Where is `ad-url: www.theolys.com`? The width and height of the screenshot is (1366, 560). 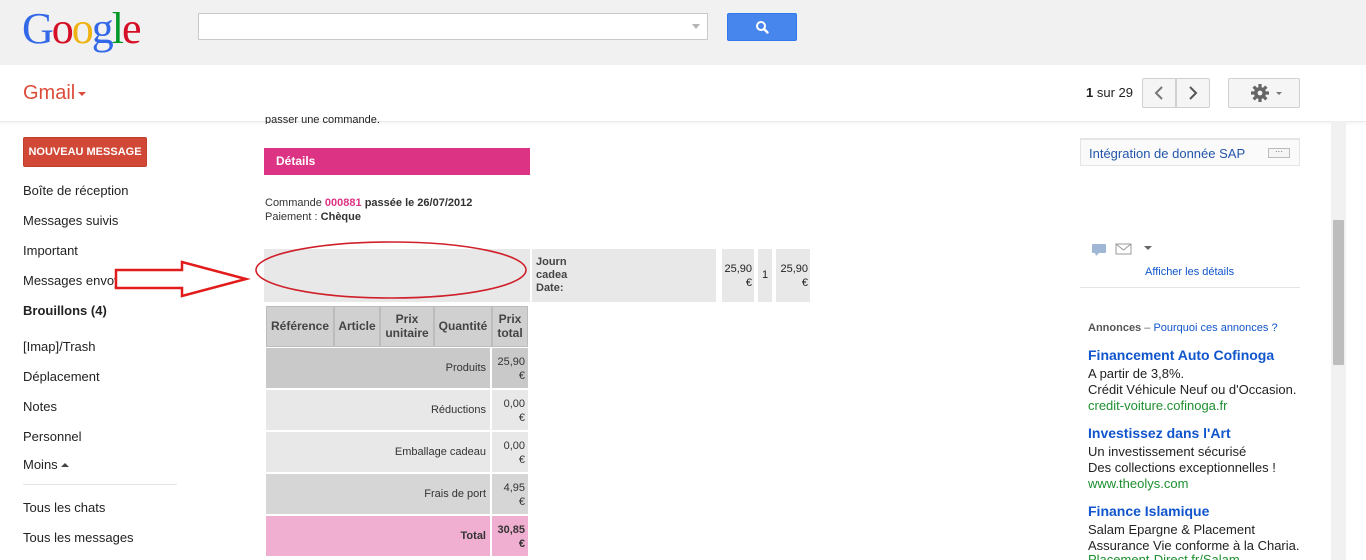 ad-url: www.theolys.com is located at coordinates (1138, 483).